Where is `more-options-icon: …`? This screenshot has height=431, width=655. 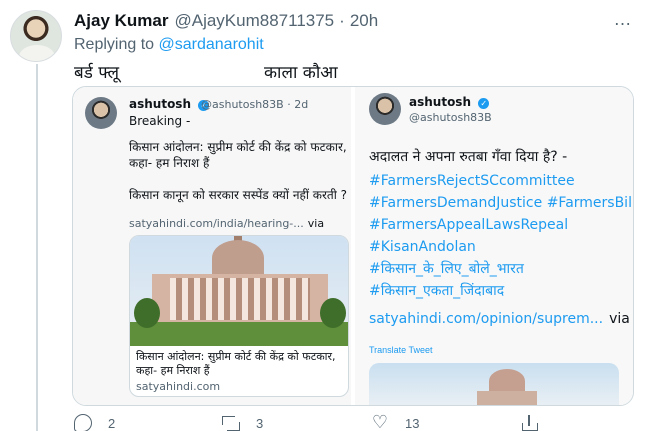
more-options-icon: … is located at coordinates (623, 20).